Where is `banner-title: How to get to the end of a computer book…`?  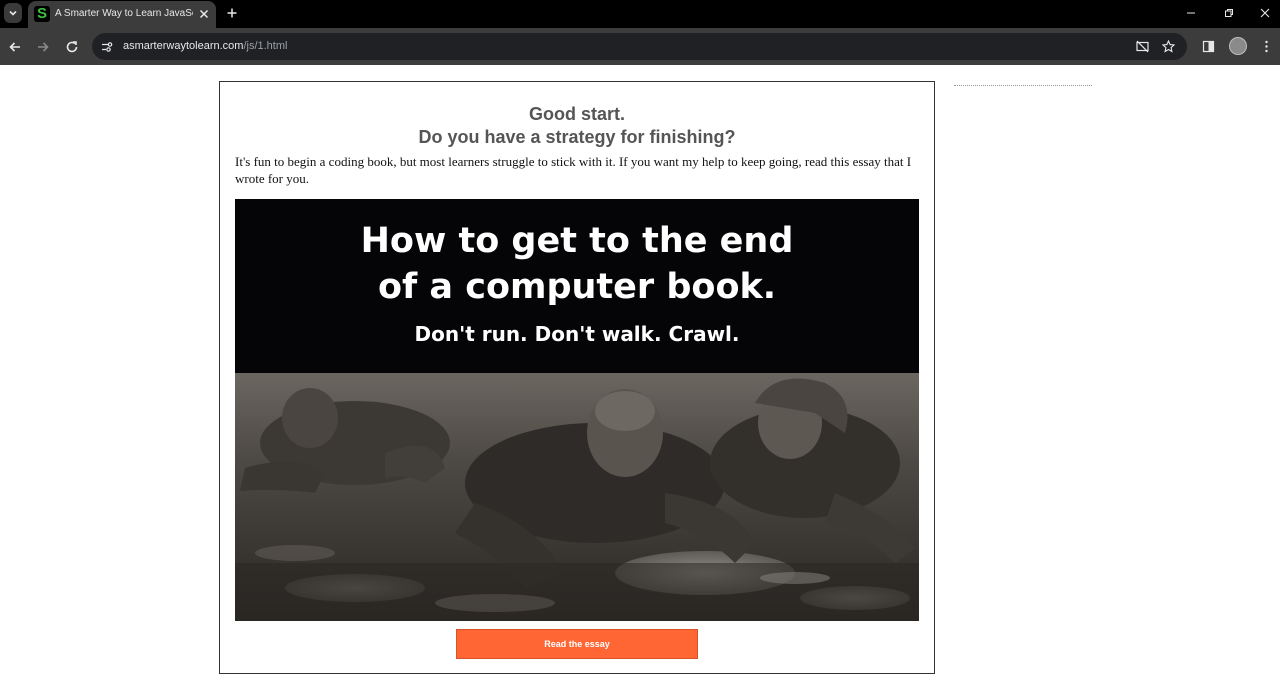
banner-title: How to get to the end of a computer book… is located at coordinates (577, 264).